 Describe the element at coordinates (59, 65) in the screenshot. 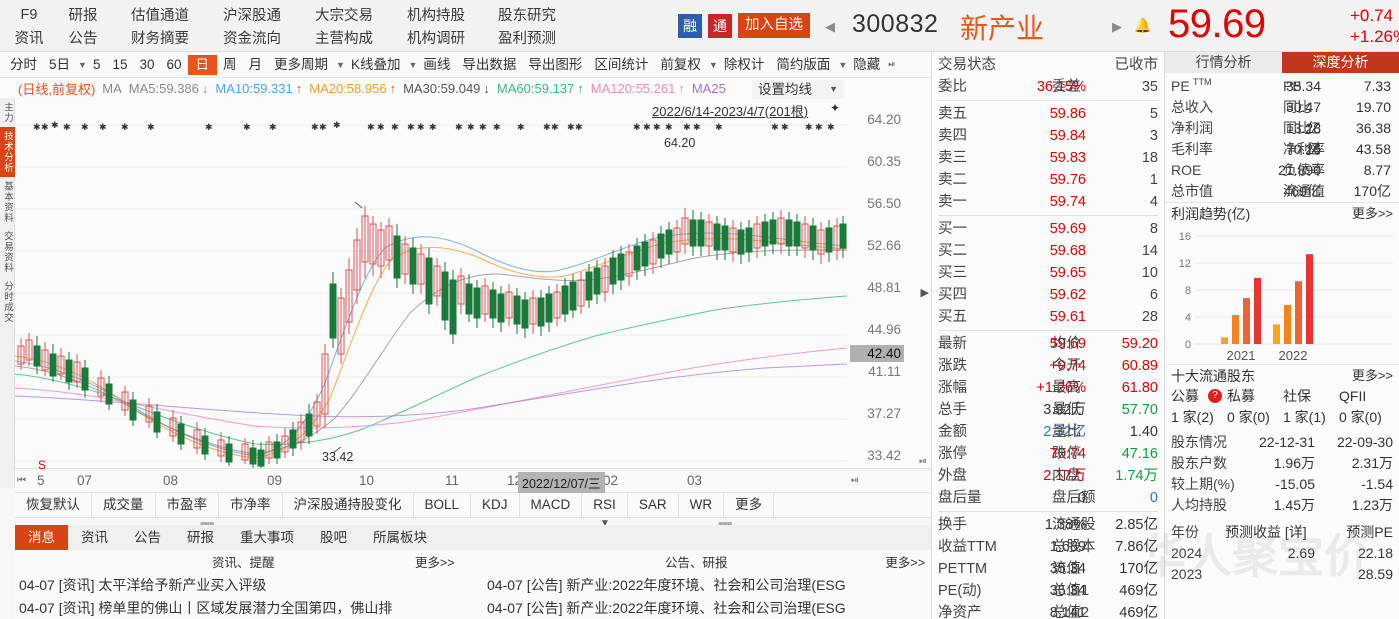

I see `period-5day: 5日` at that location.